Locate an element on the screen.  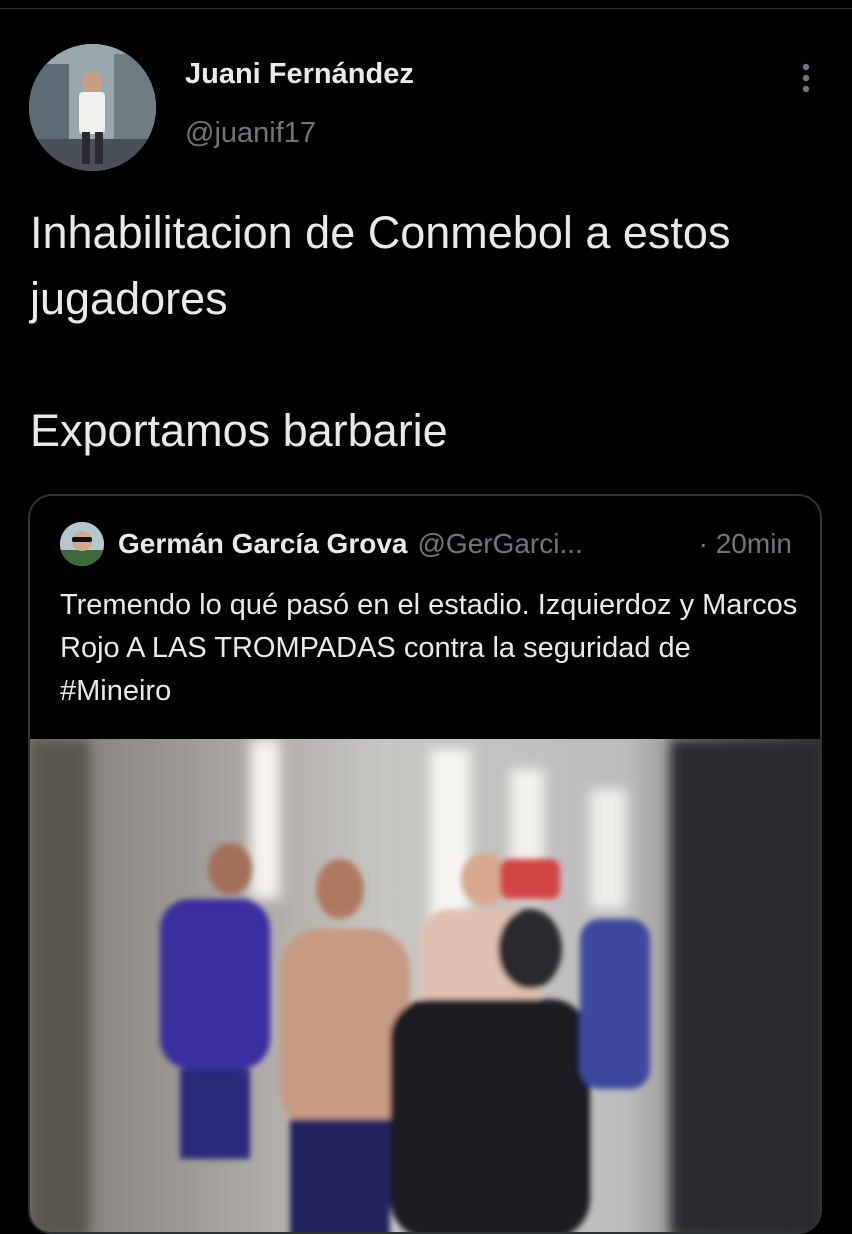
more-vertical-icon is located at coordinates (806, 78).